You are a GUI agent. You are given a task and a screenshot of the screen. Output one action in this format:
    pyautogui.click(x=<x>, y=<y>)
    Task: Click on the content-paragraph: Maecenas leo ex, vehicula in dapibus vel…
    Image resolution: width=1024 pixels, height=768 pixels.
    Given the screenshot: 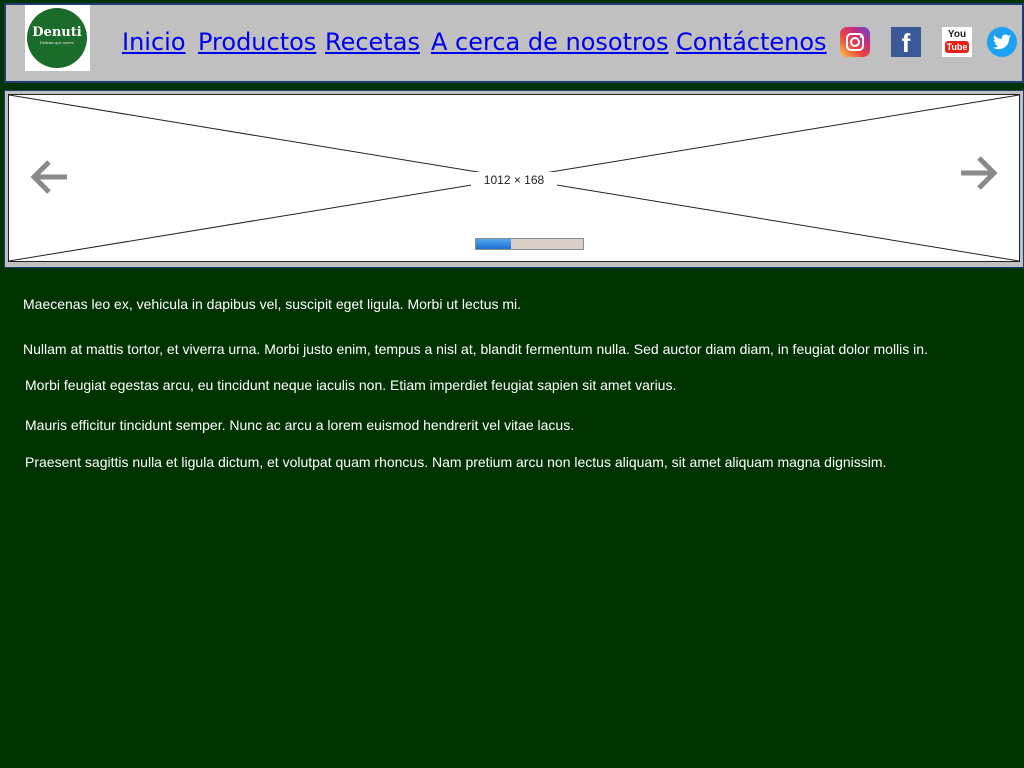 What is the action you would take?
    pyautogui.click(x=272, y=304)
    